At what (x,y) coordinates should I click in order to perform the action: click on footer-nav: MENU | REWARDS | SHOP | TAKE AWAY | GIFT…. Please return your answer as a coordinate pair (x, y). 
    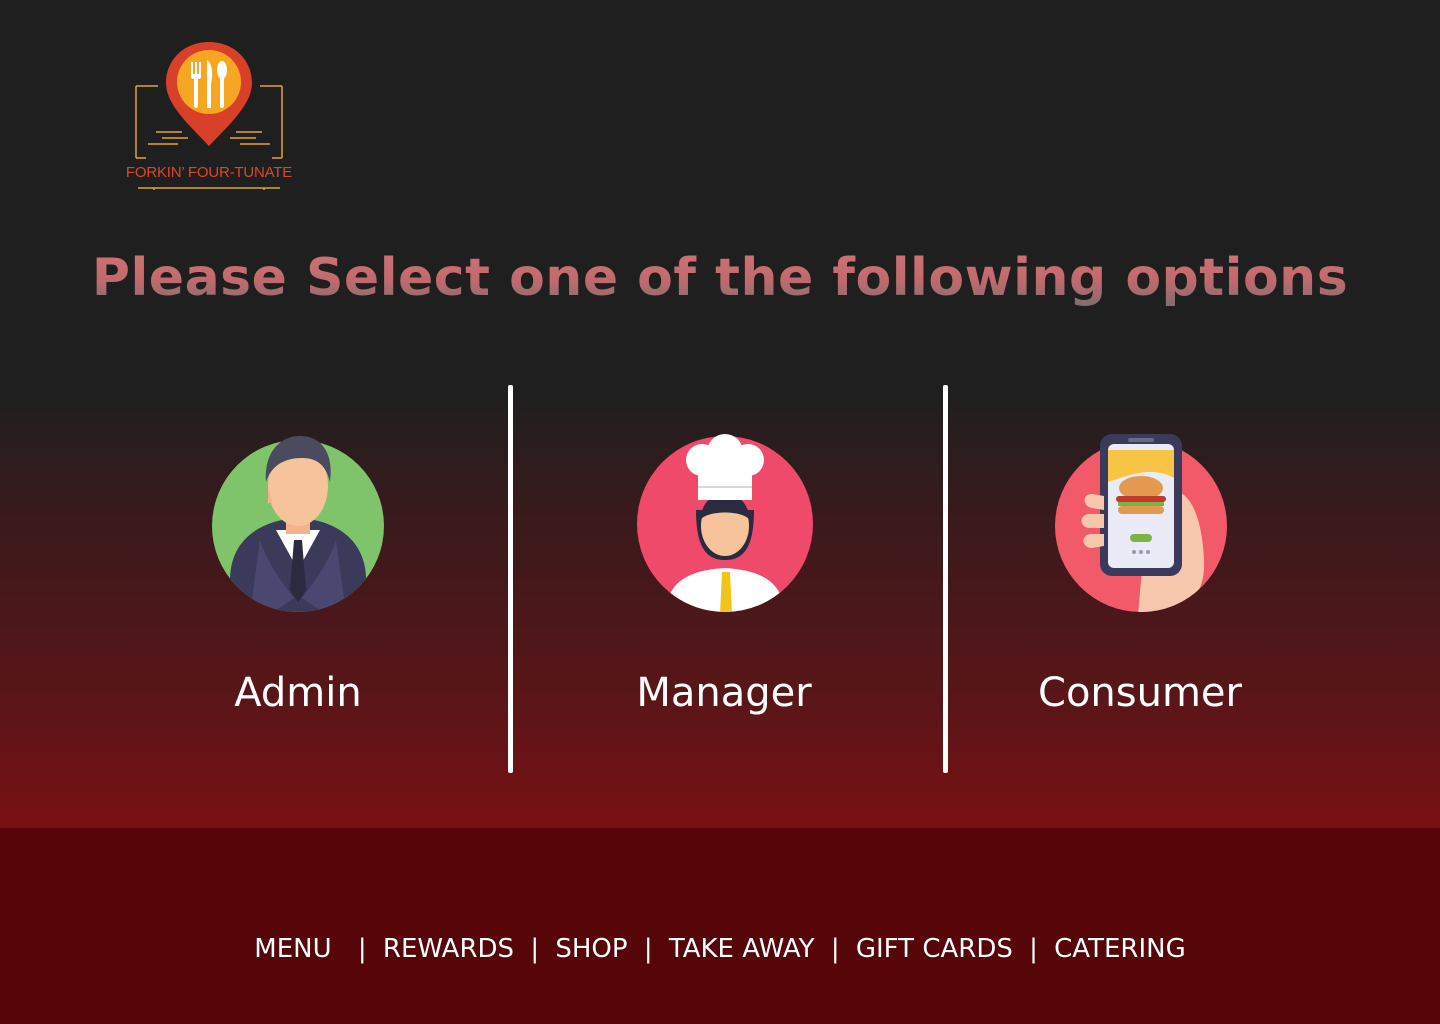
    Looking at the image, I should click on (720, 949).